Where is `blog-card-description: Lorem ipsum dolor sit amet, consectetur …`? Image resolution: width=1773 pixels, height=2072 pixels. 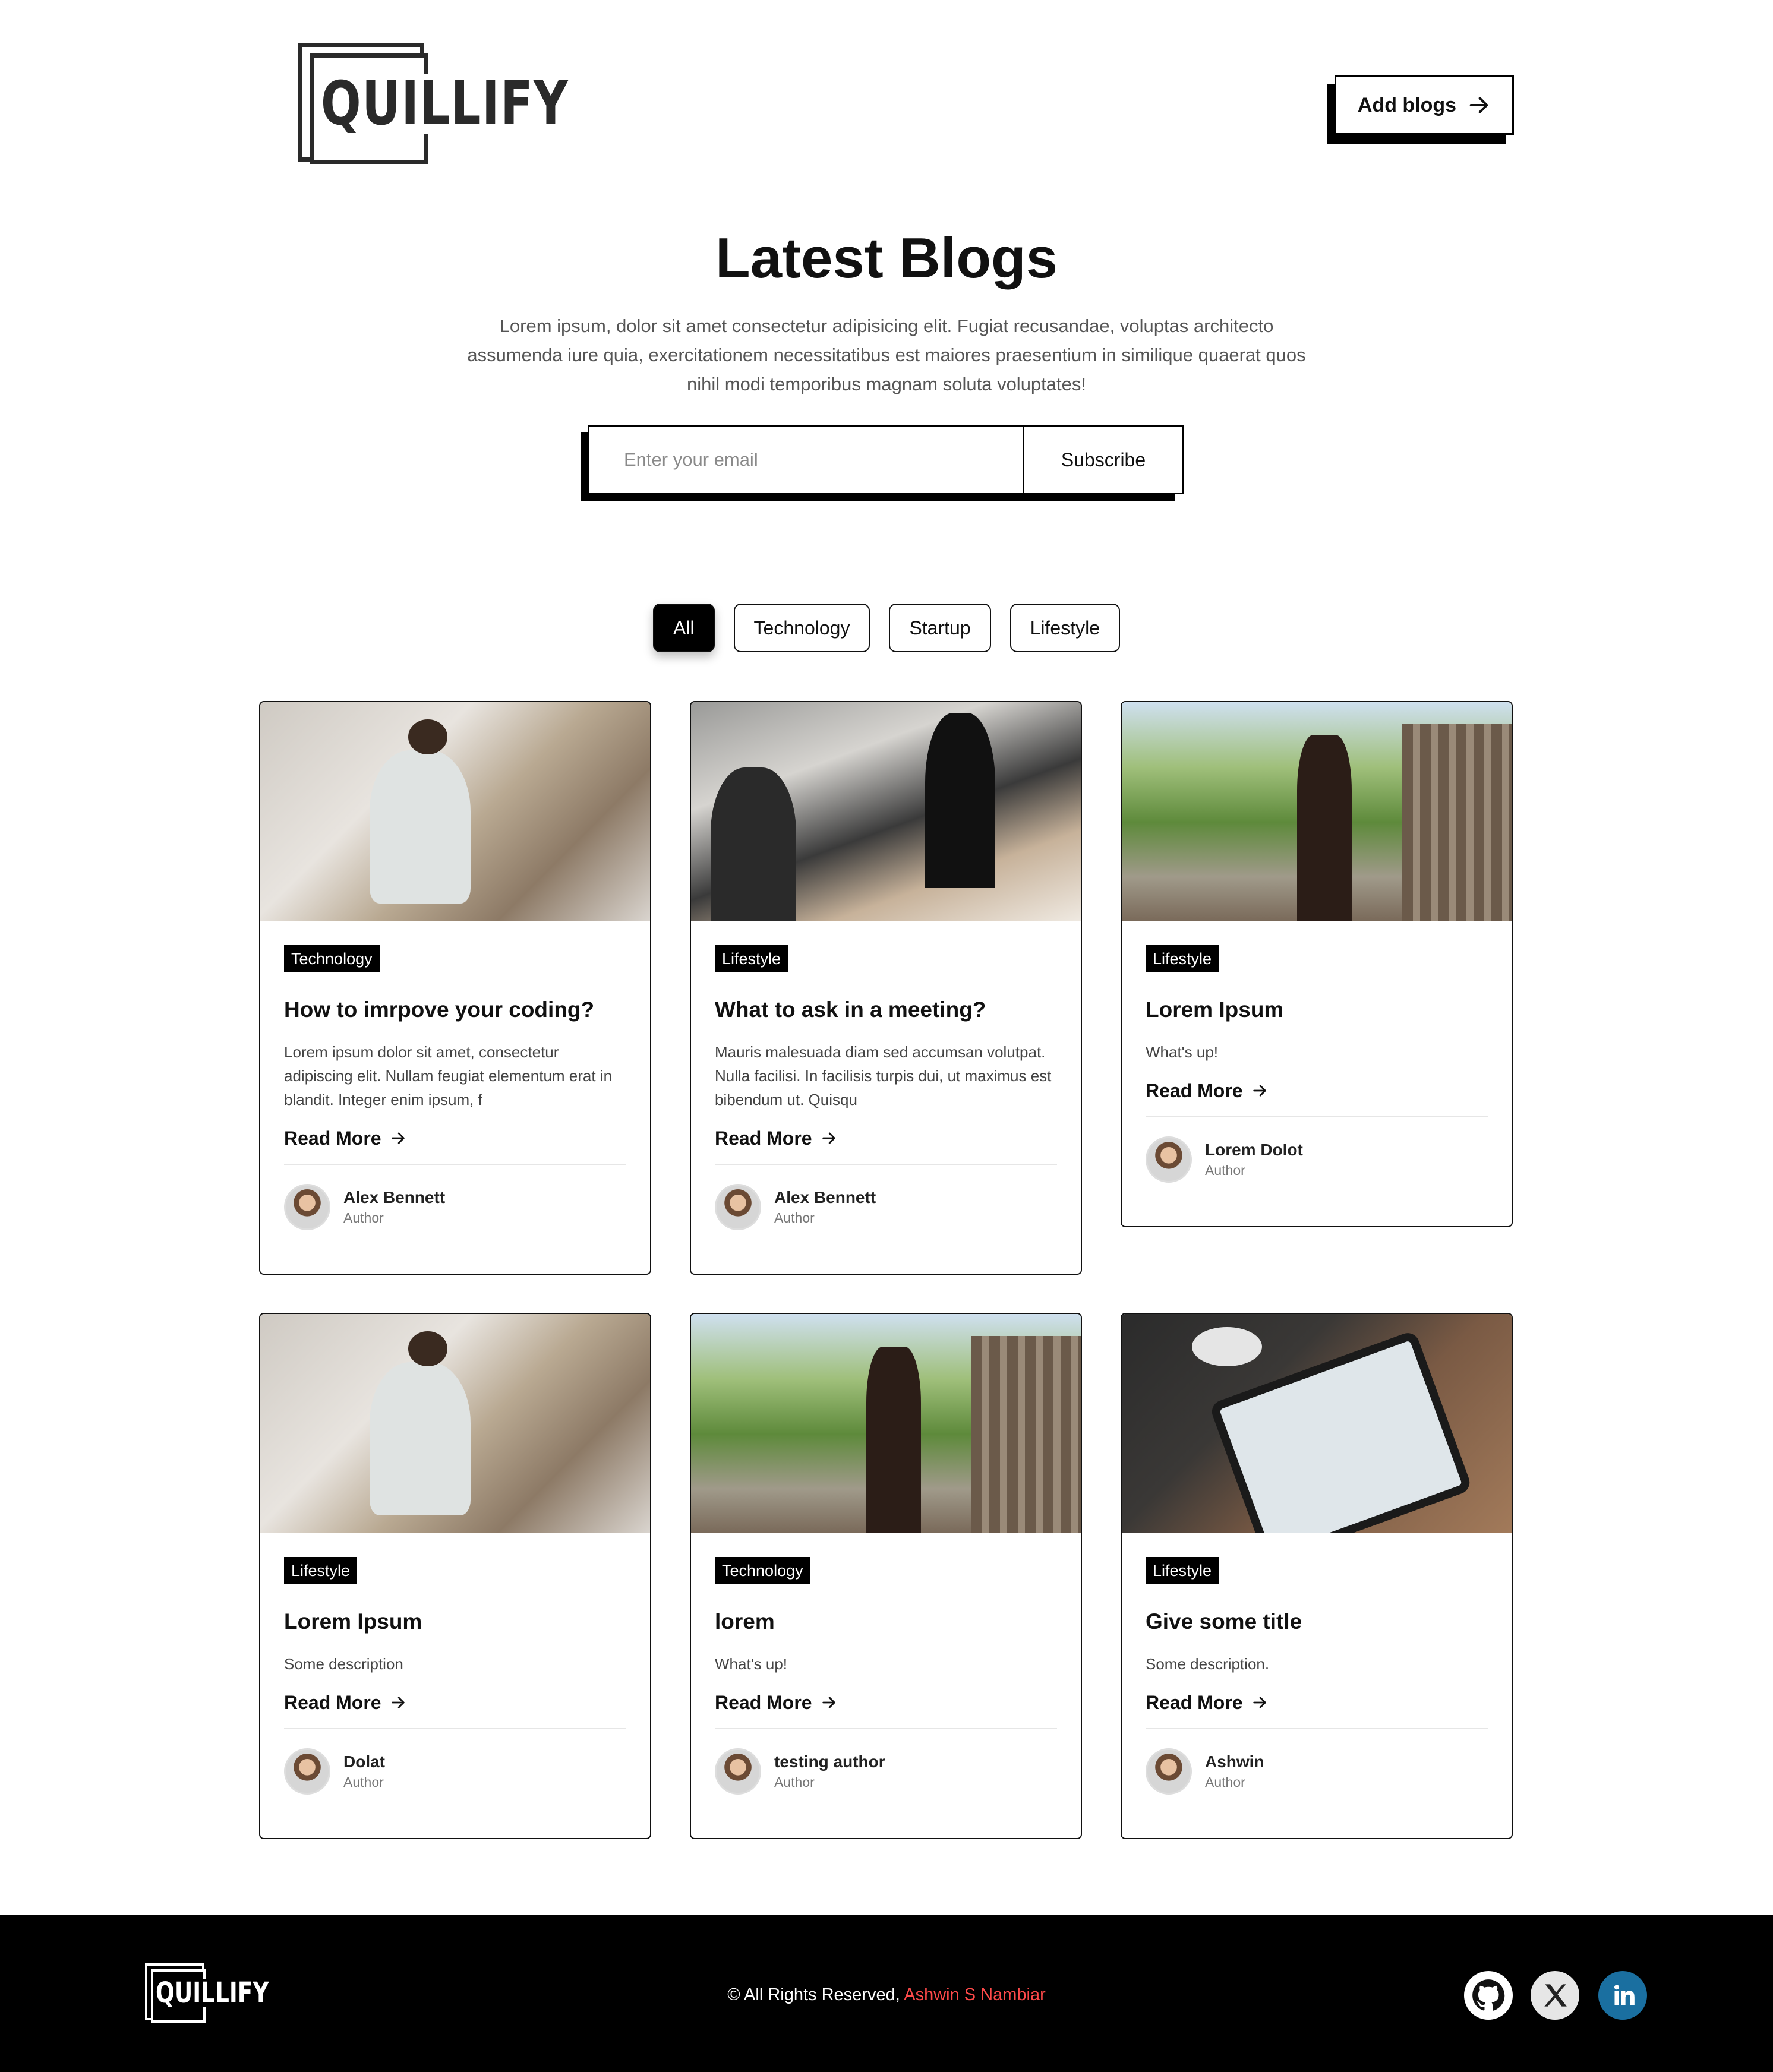
blog-card-description: Lorem ipsum dolor sit amet, consectetur … is located at coordinates (448, 1075).